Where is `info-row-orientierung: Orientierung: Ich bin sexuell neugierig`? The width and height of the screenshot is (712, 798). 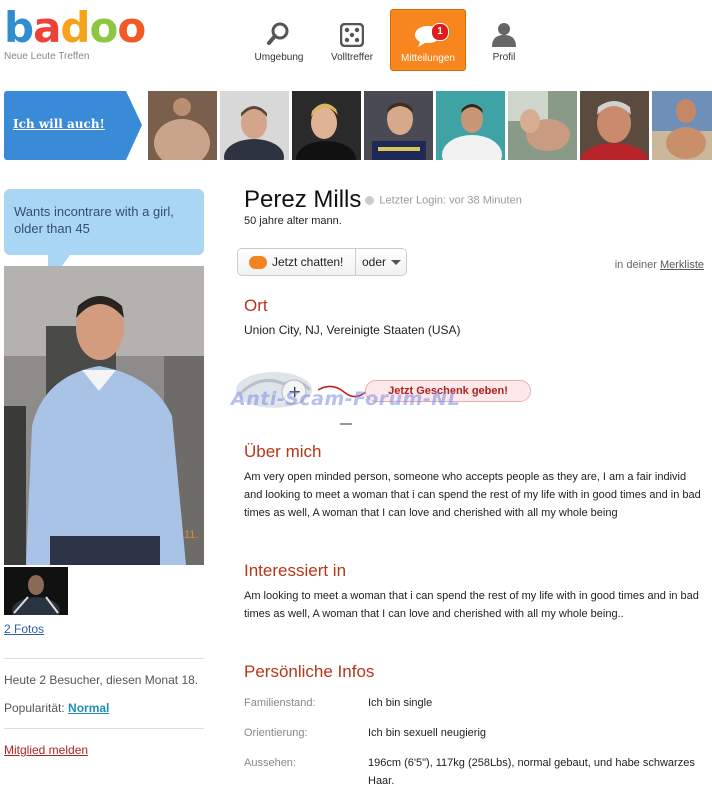 info-row-orientierung: Orientierung: Ich bin sexuell neugierig is located at coordinates (475, 733).